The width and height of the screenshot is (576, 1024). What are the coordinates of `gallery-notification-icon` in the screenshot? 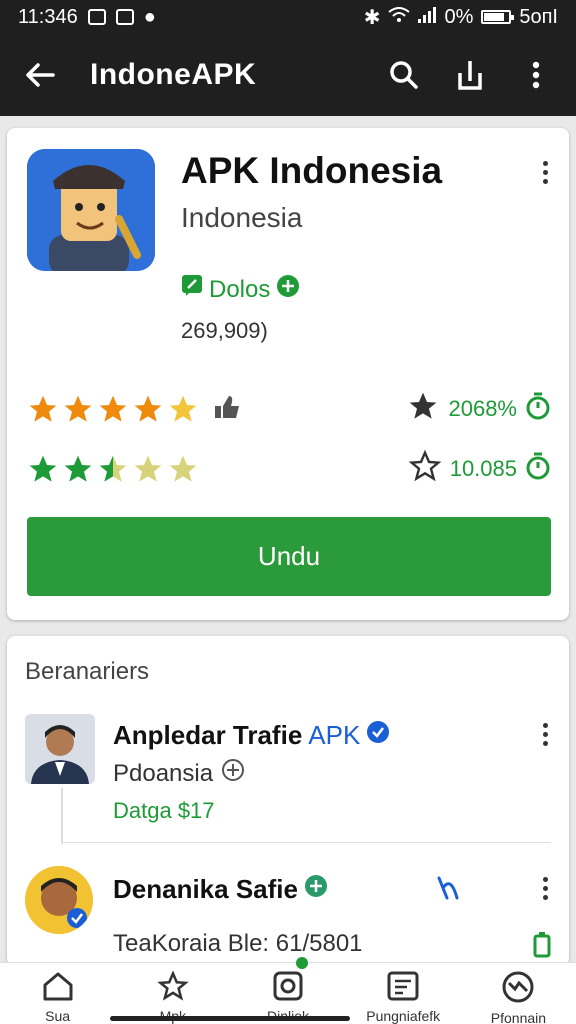 It's located at (96, 17).